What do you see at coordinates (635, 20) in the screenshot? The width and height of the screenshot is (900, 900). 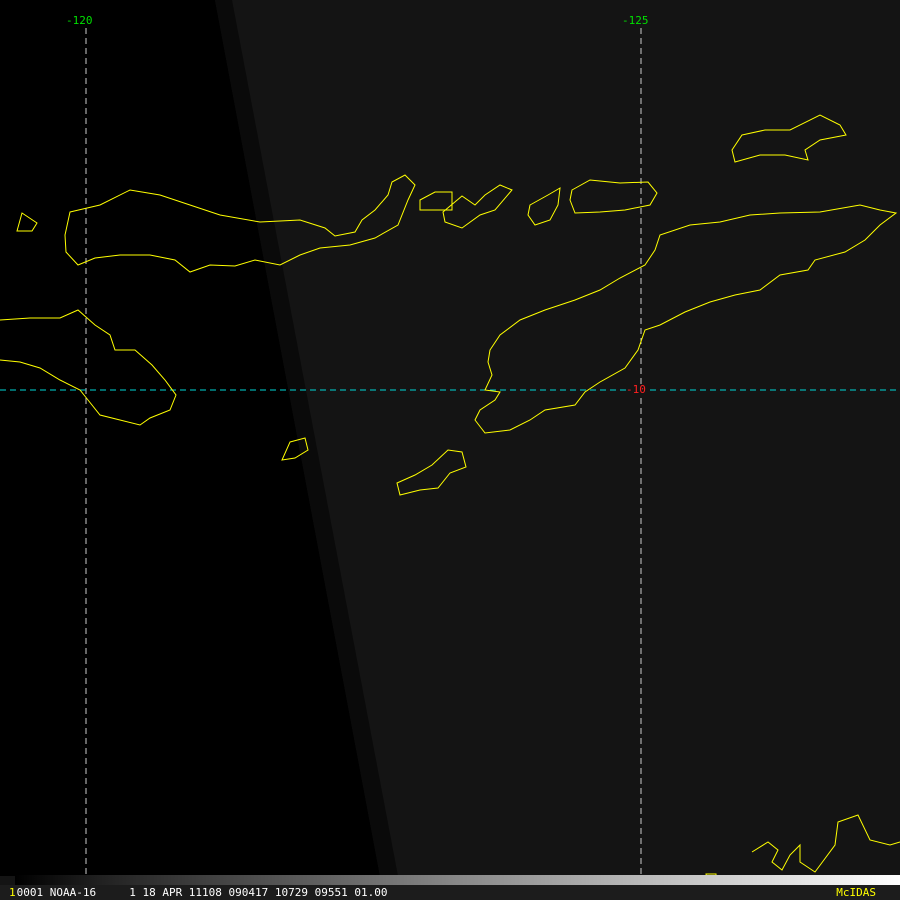 I see `lon-label-125: -125` at bounding box center [635, 20].